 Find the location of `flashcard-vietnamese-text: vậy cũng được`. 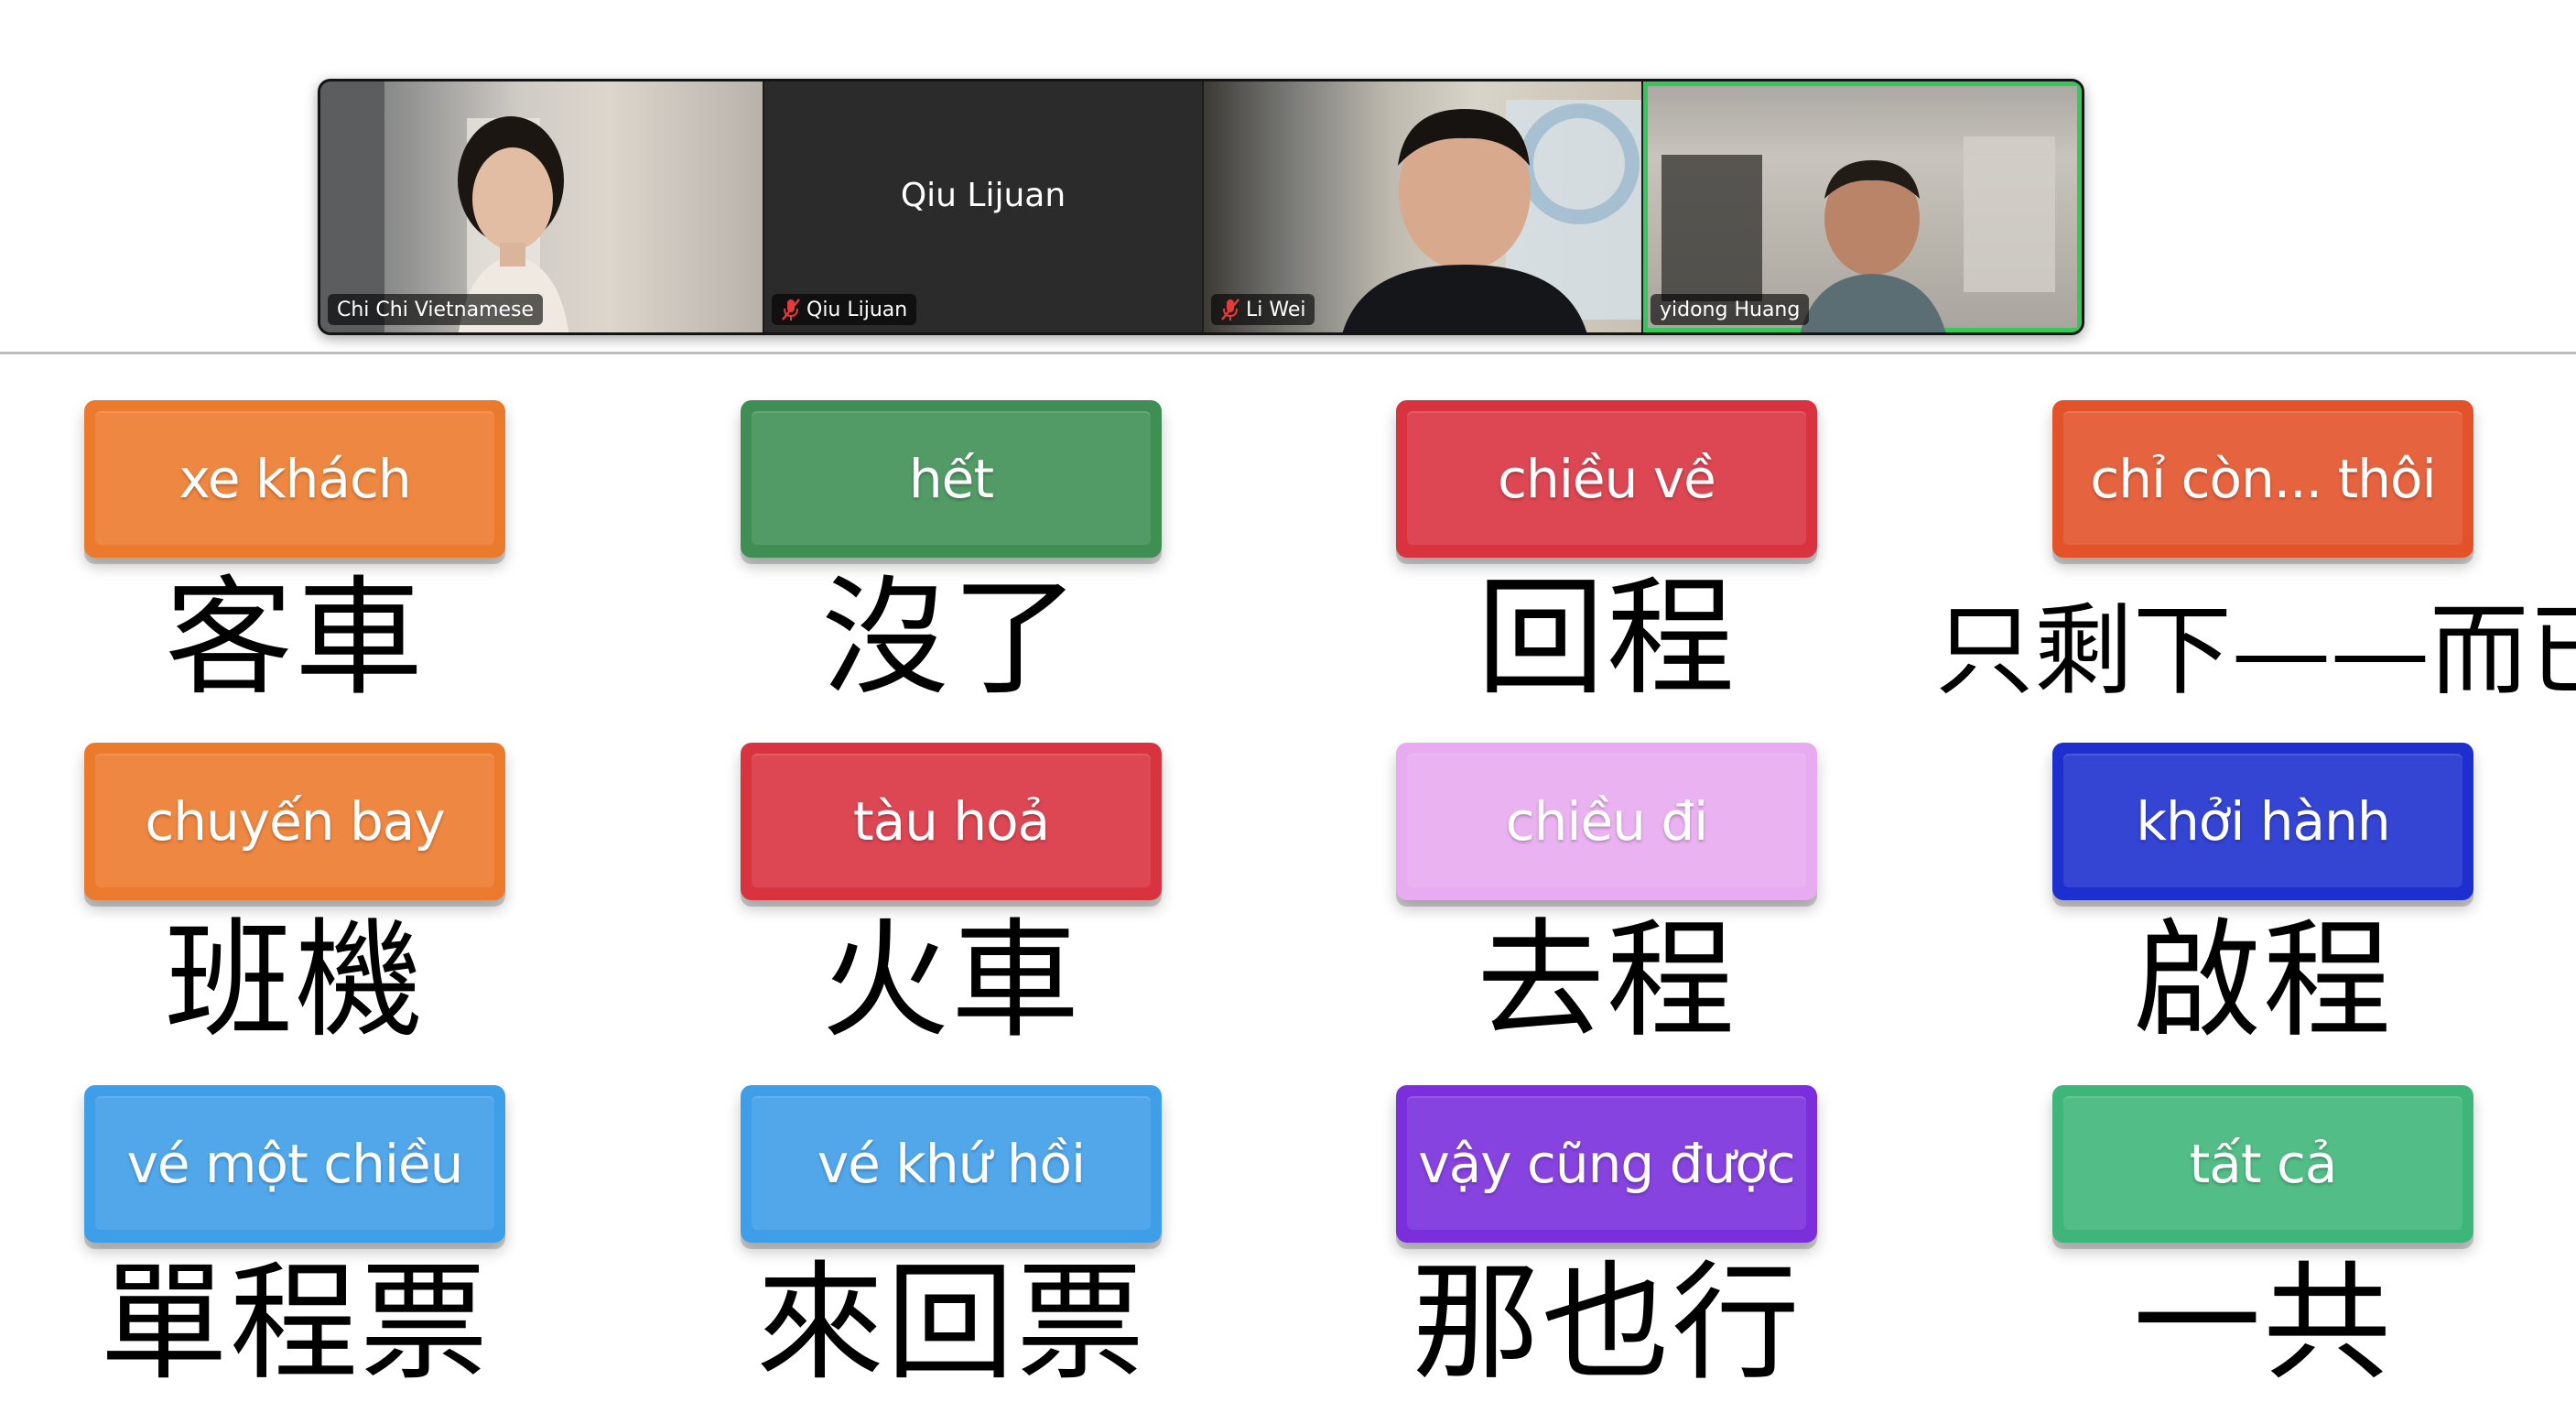

flashcard-vietnamese-text: vậy cũng được is located at coordinates (1607, 1164).